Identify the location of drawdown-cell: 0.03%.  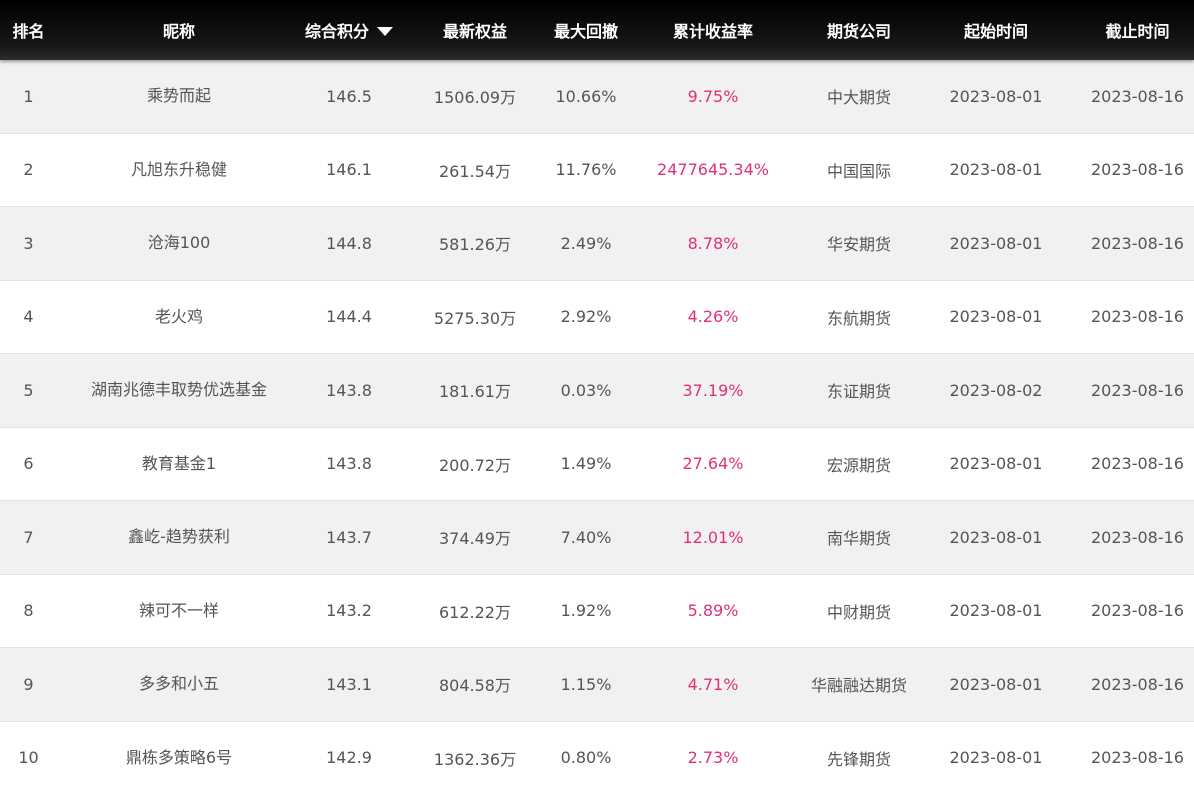
(586, 390).